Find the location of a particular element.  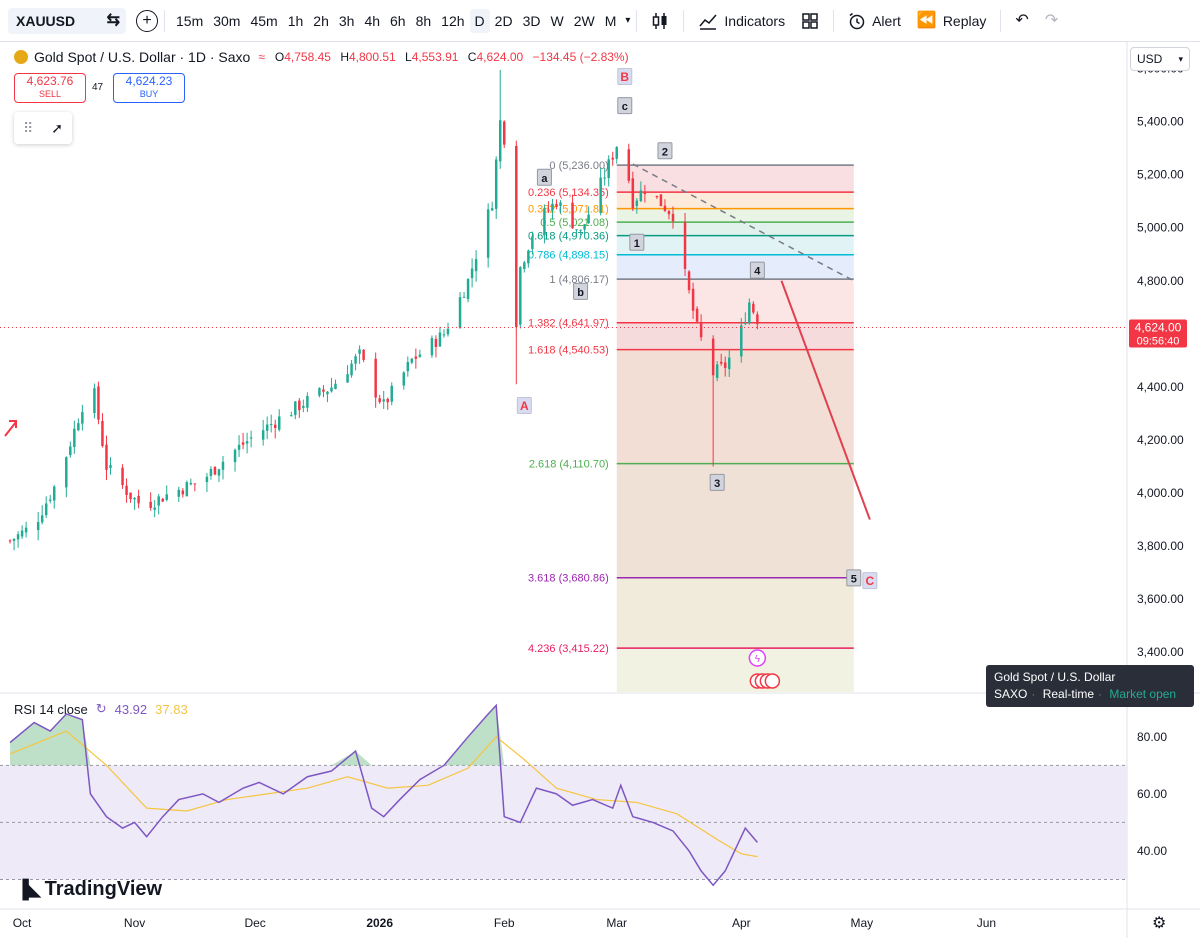

fib-level-label: 0.236 (5,134.35) is located at coordinates (568, 193).